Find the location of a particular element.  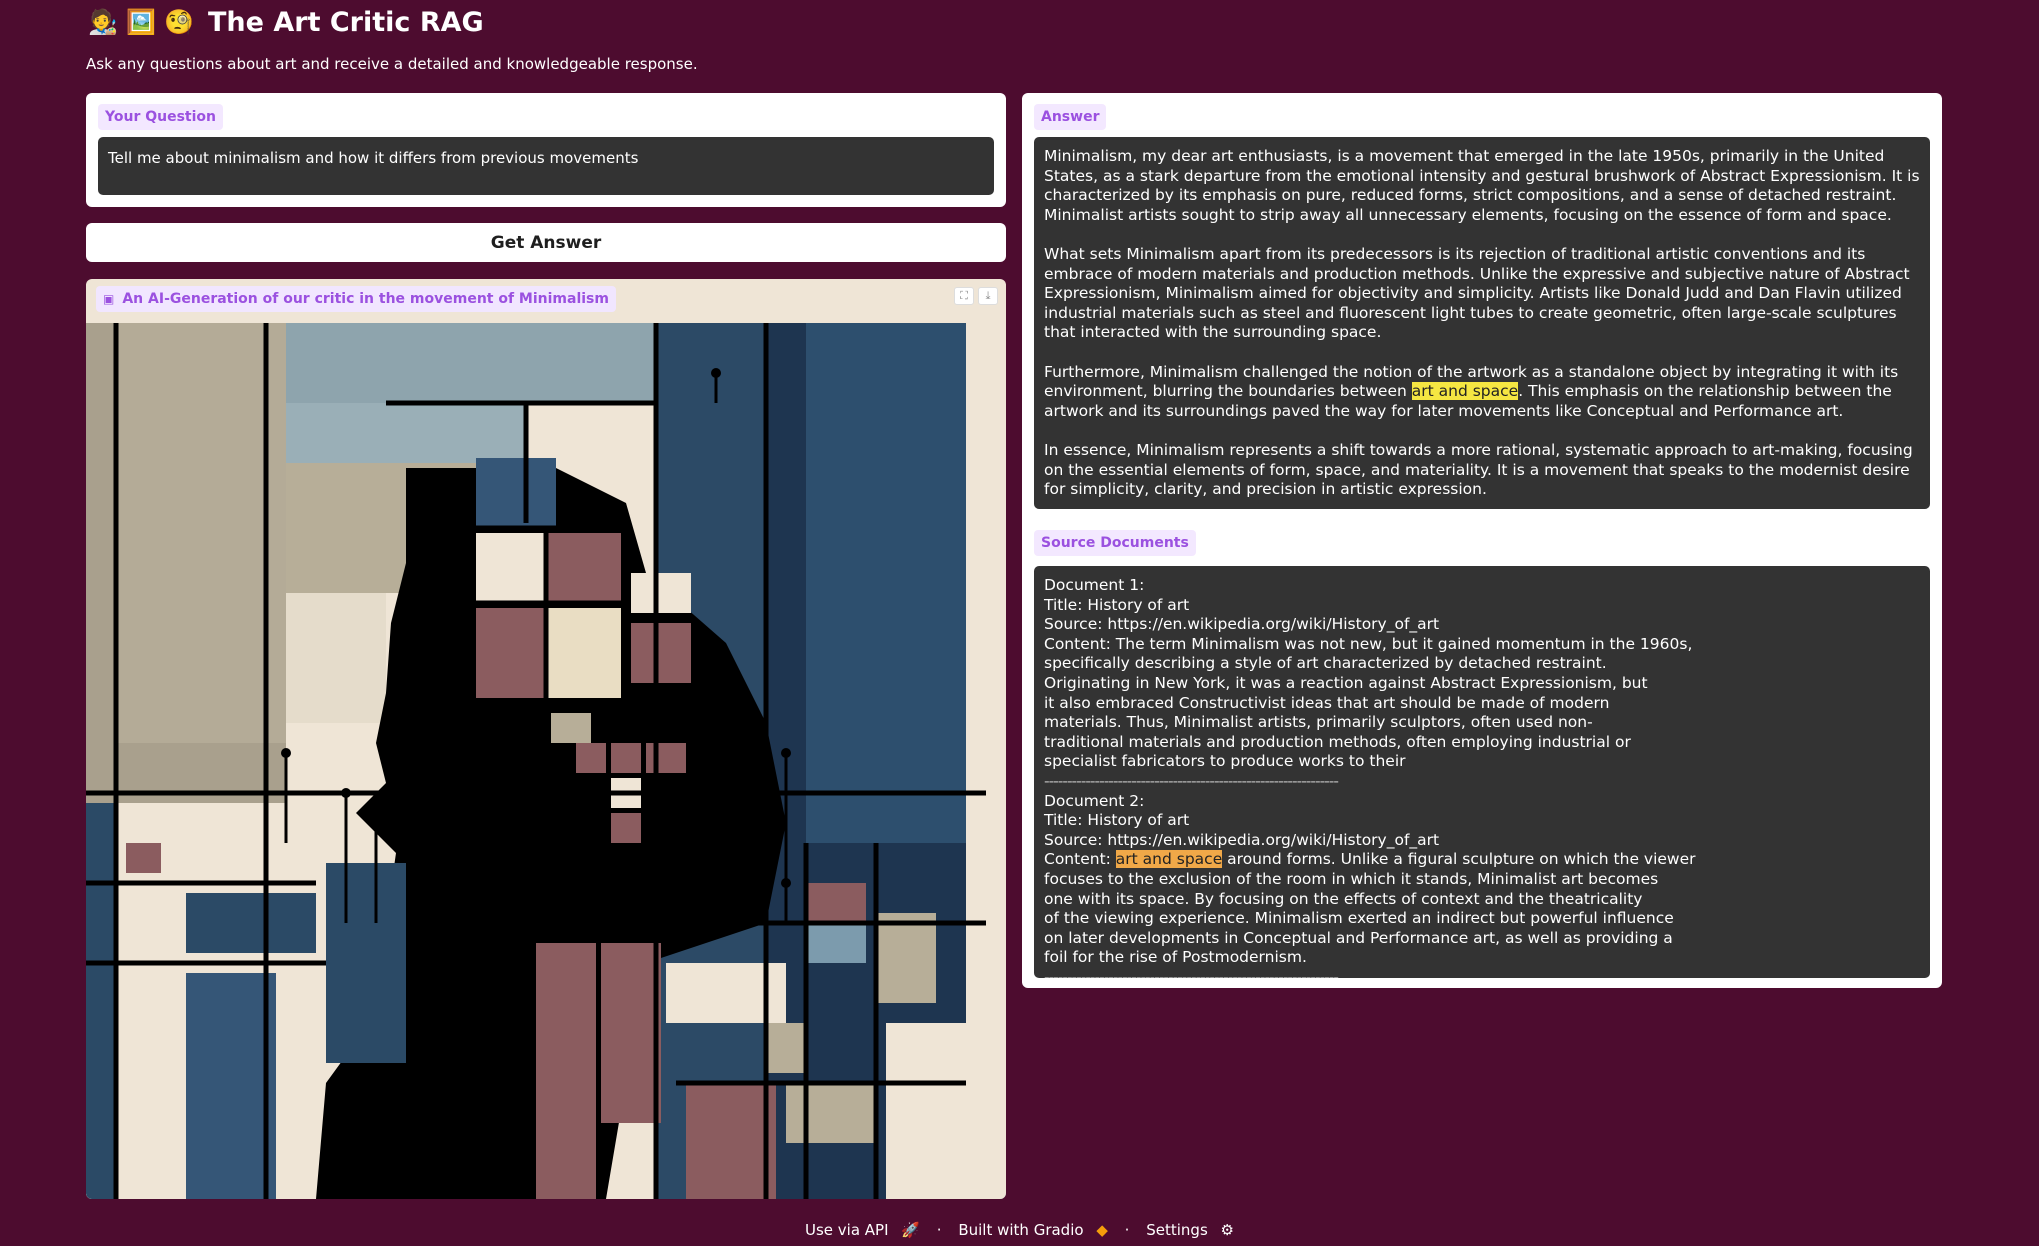

image-icon: ▣ is located at coordinates (109, 299).